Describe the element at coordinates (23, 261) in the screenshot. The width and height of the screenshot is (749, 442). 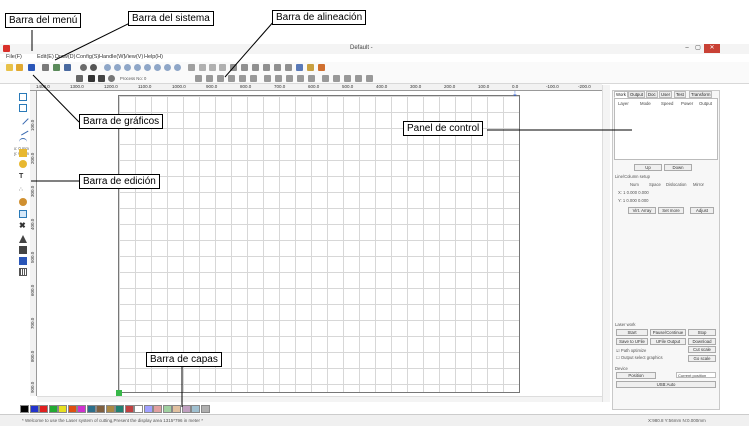
I see `barcode-icon` at that location.